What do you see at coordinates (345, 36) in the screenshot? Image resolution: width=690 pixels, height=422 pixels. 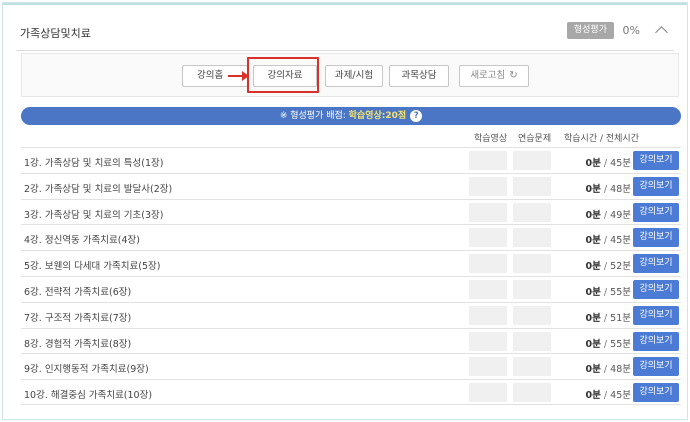 I see `course-header: 가족상담및치료 형성평가 0%` at bounding box center [345, 36].